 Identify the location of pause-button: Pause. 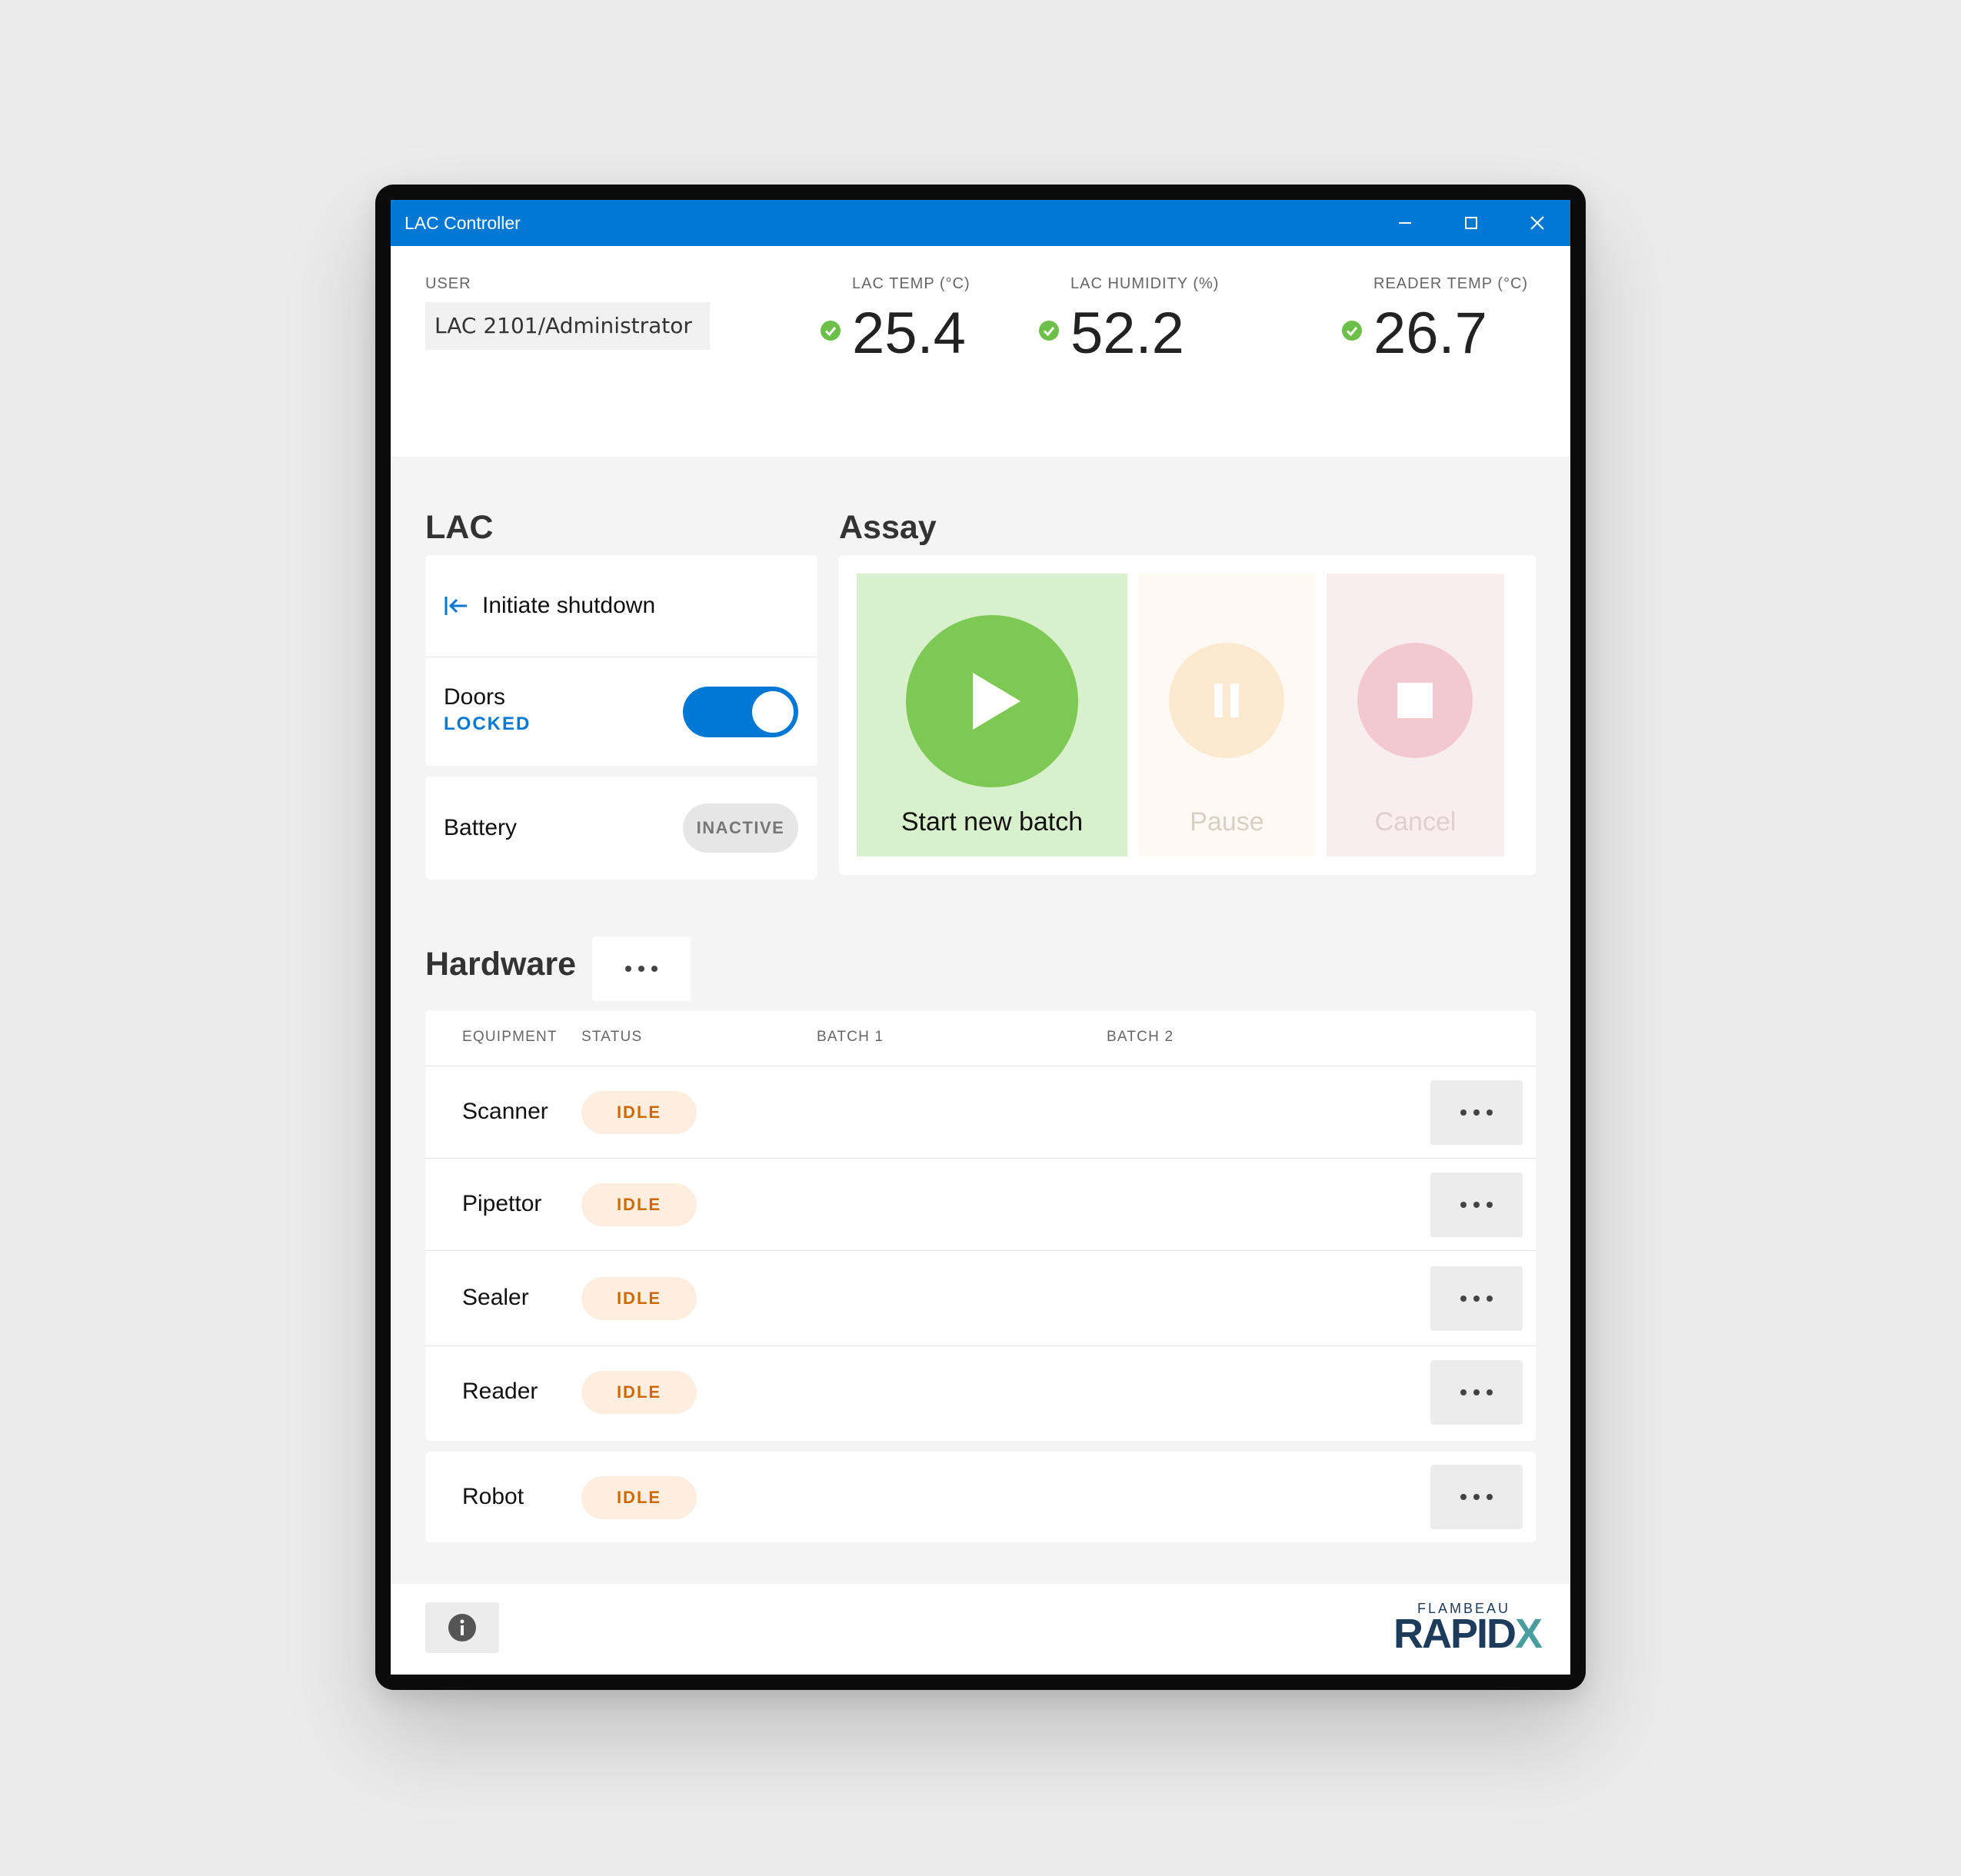
(1227, 715).